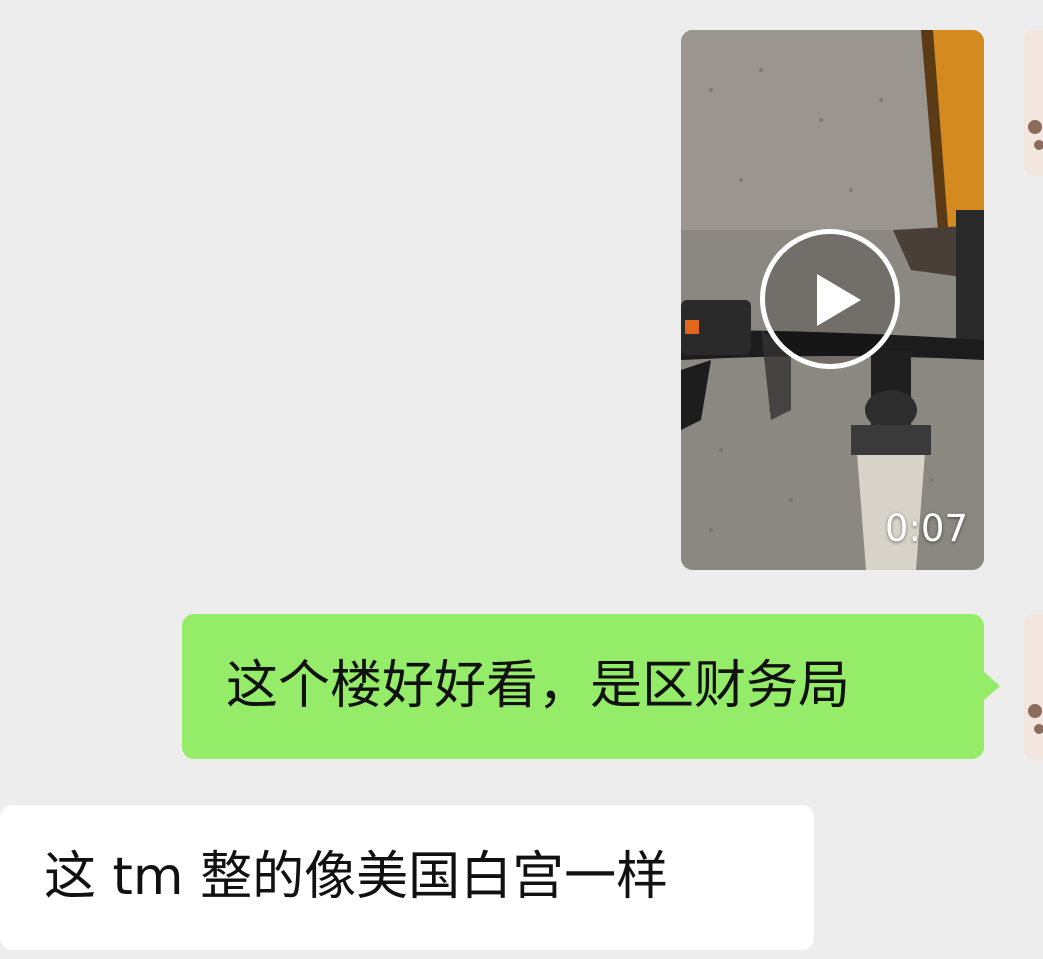 The image size is (1043, 959). I want to click on play-button, so click(830, 299).